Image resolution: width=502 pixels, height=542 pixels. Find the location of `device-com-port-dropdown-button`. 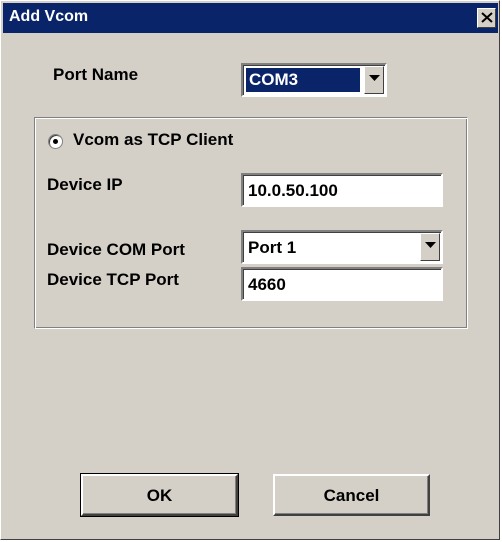

device-com-port-dropdown-button is located at coordinates (430, 247).